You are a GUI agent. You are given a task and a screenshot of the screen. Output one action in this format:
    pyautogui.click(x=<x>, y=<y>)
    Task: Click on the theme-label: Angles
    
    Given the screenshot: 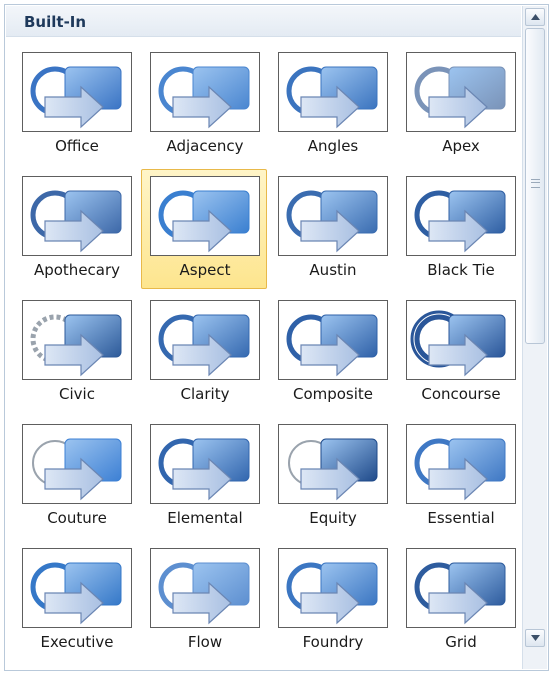 What is the action you would take?
    pyautogui.click(x=333, y=146)
    